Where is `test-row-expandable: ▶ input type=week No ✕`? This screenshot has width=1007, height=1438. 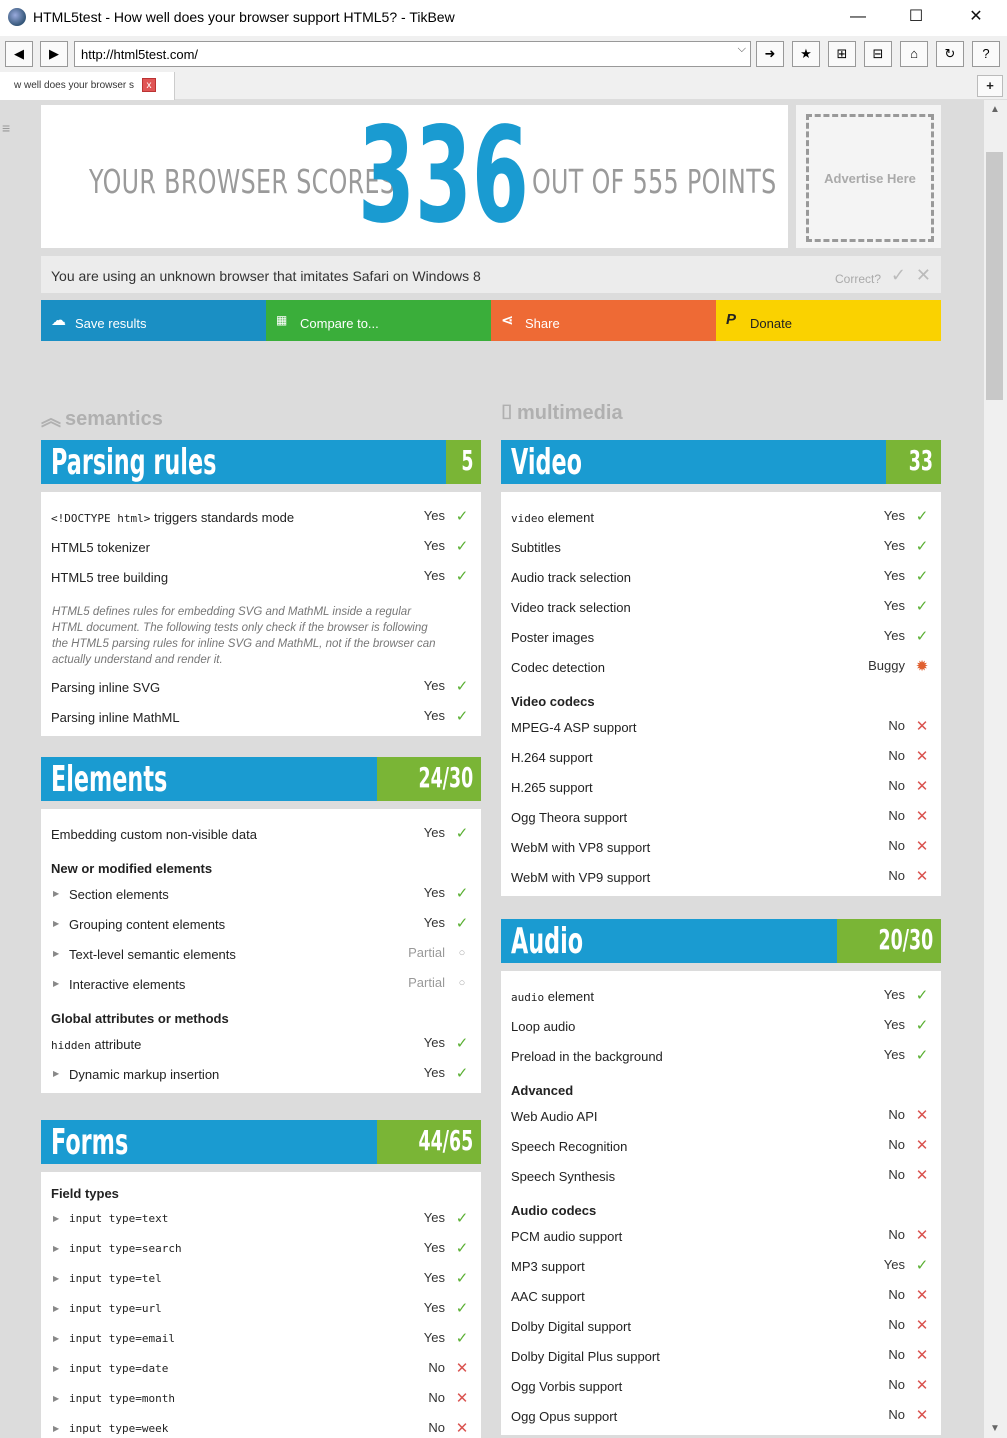 test-row-expandable: ▶ input type=week No ✕ is located at coordinates (261, 1425).